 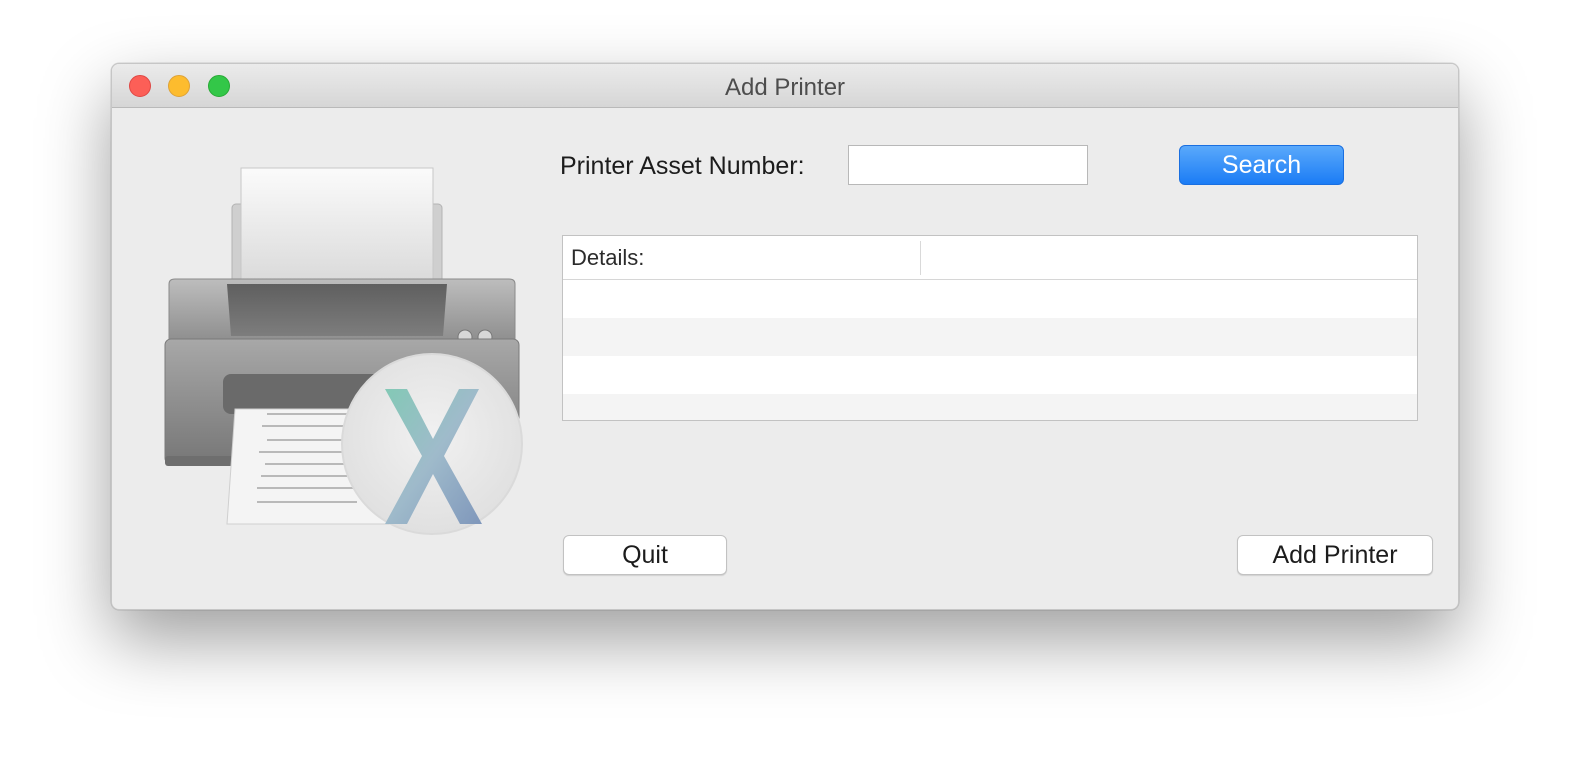 I want to click on column-header-value, so click(x=1168, y=257).